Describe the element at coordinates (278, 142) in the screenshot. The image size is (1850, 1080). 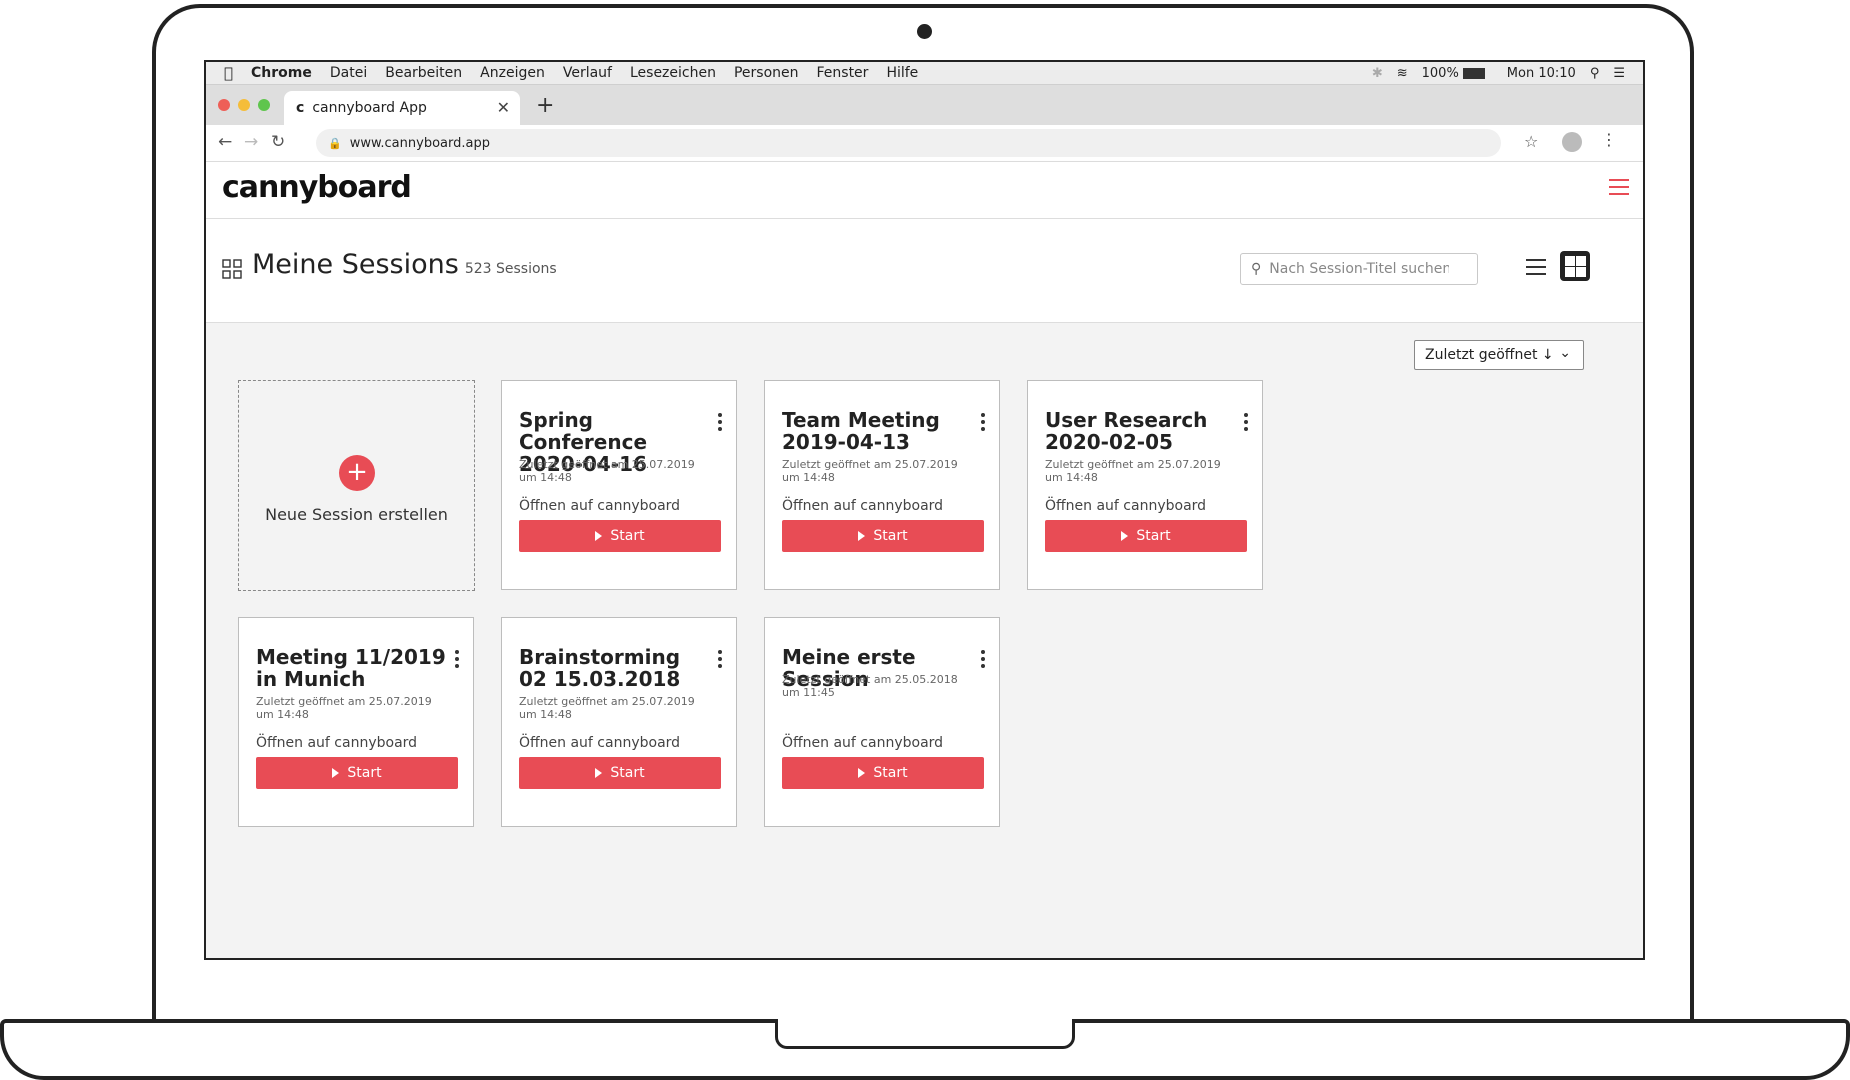
I see `reload-icon: ↻` at that location.